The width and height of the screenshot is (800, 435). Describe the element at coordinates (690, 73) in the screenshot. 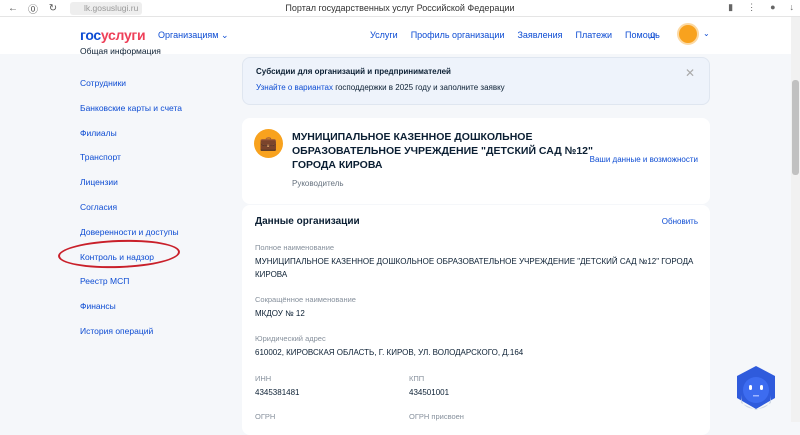

I see `close-icon: ✕` at that location.